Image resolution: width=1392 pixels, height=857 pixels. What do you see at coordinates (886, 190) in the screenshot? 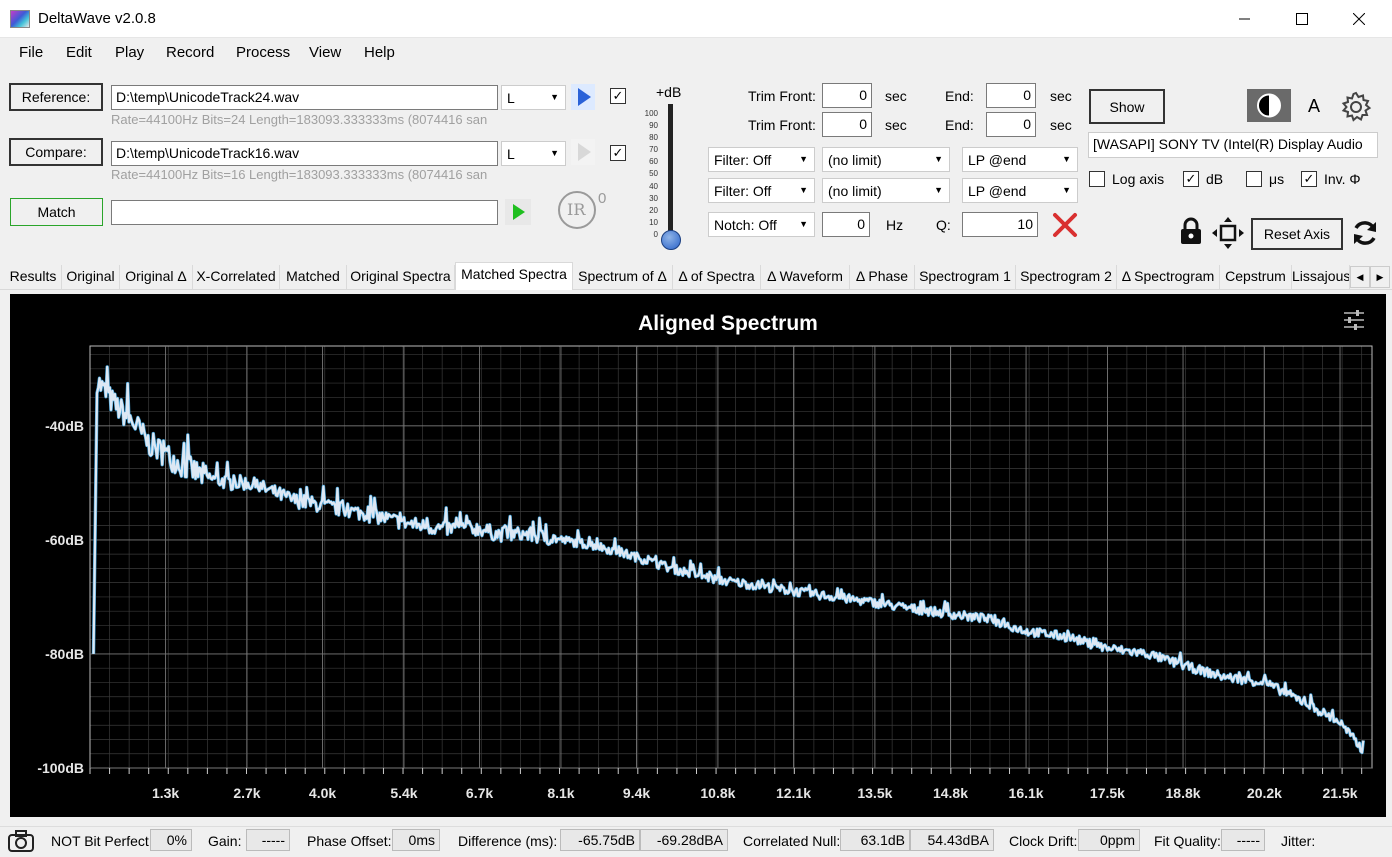
I see `filter-limit-select-2: (no limit) ▼` at bounding box center [886, 190].